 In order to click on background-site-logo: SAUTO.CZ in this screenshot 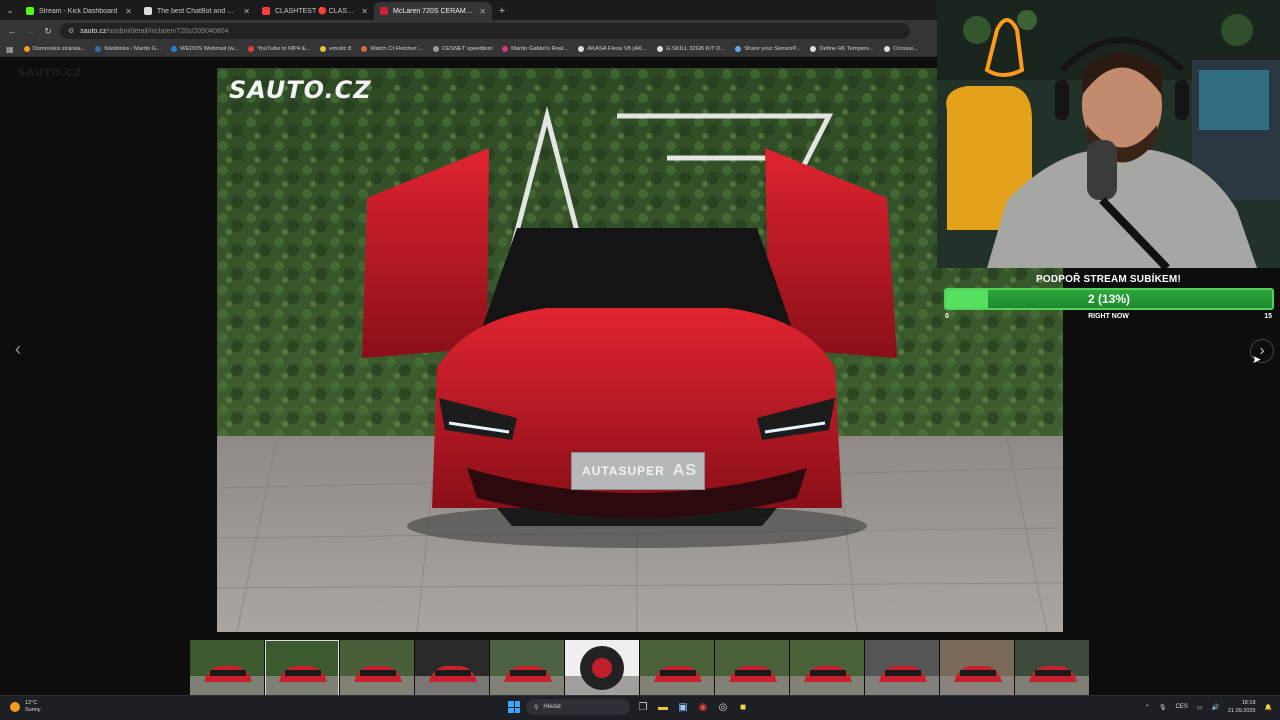, I will do `click(50, 73)`.